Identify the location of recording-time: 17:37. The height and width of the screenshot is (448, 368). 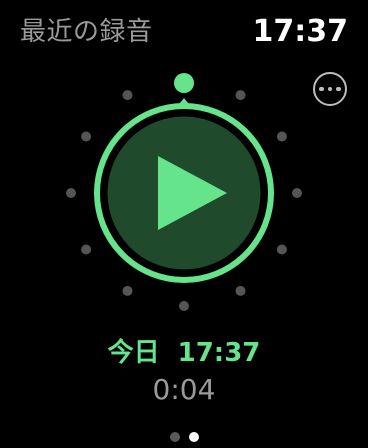
(219, 353).